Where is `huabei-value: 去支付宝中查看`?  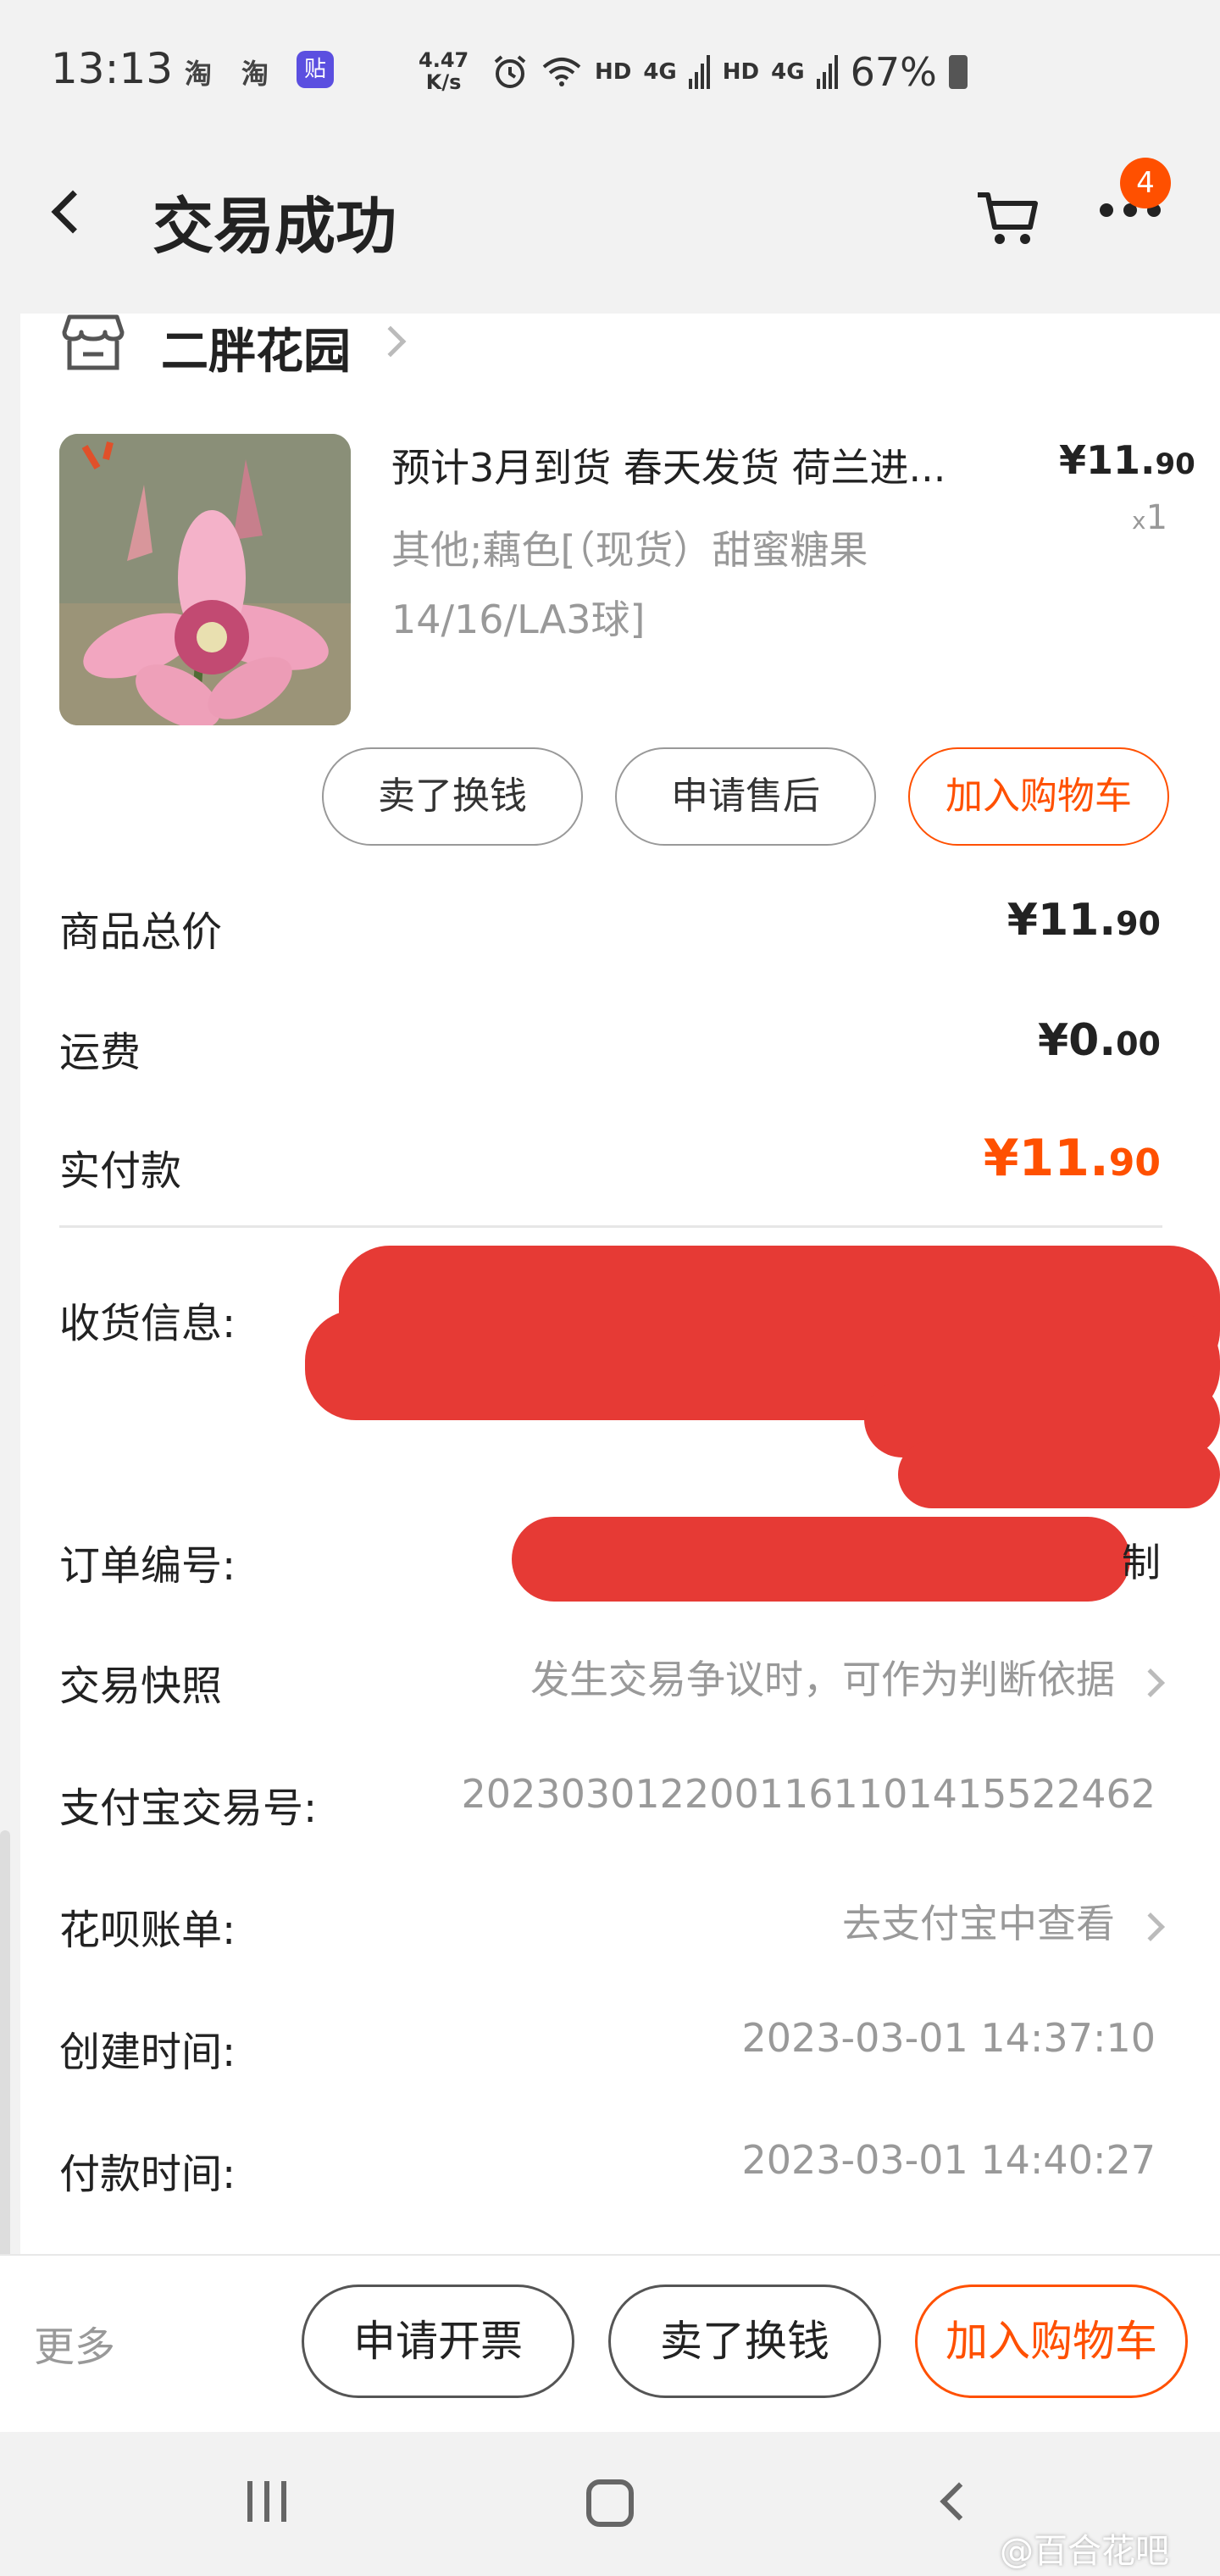 huabei-value: 去支付宝中查看 is located at coordinates (978, 1923).